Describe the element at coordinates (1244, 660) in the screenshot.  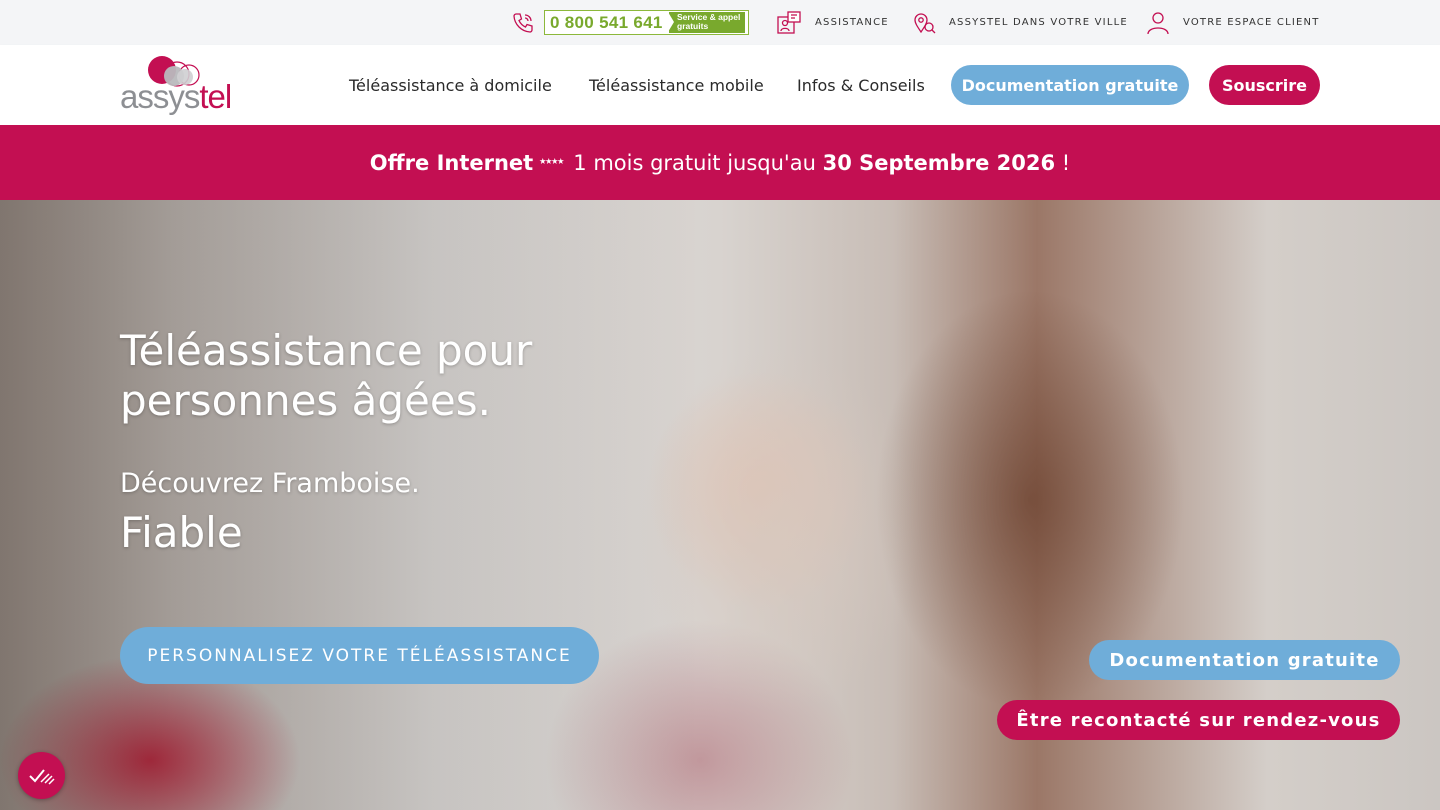
I see `hero-documentation-button: Documentation gratuite` at that location.